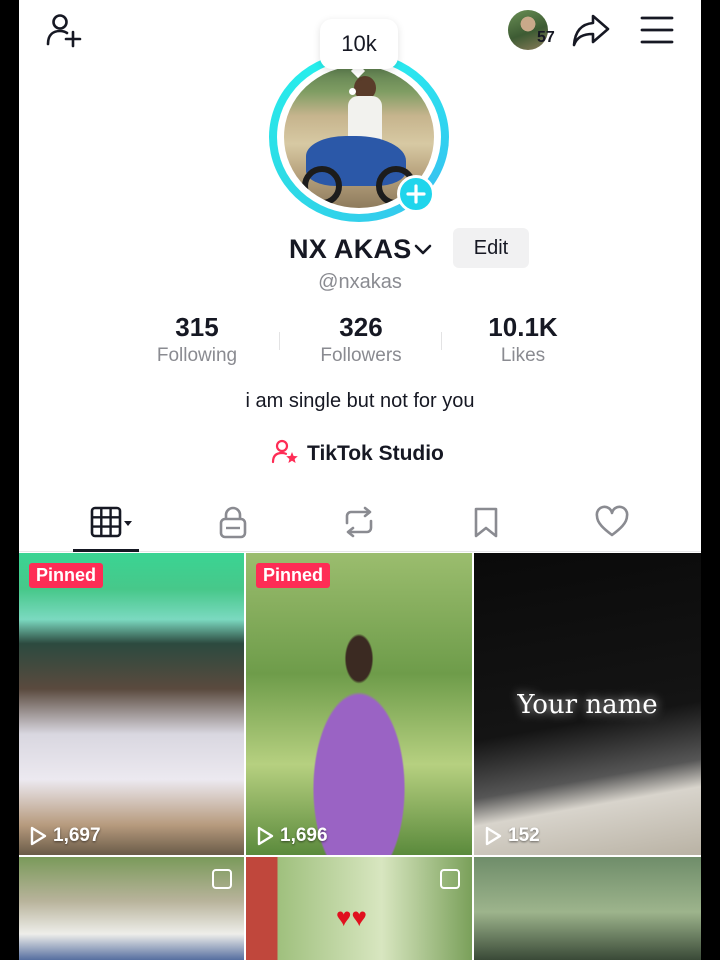 The height and width of the screenshot is (960, 720). I want to click on likes-label: Likes, so click(523, 355).